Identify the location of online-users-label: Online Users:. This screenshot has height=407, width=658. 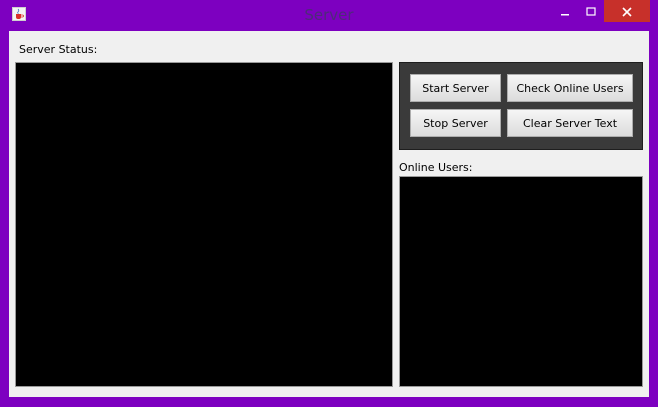
(436, 167).